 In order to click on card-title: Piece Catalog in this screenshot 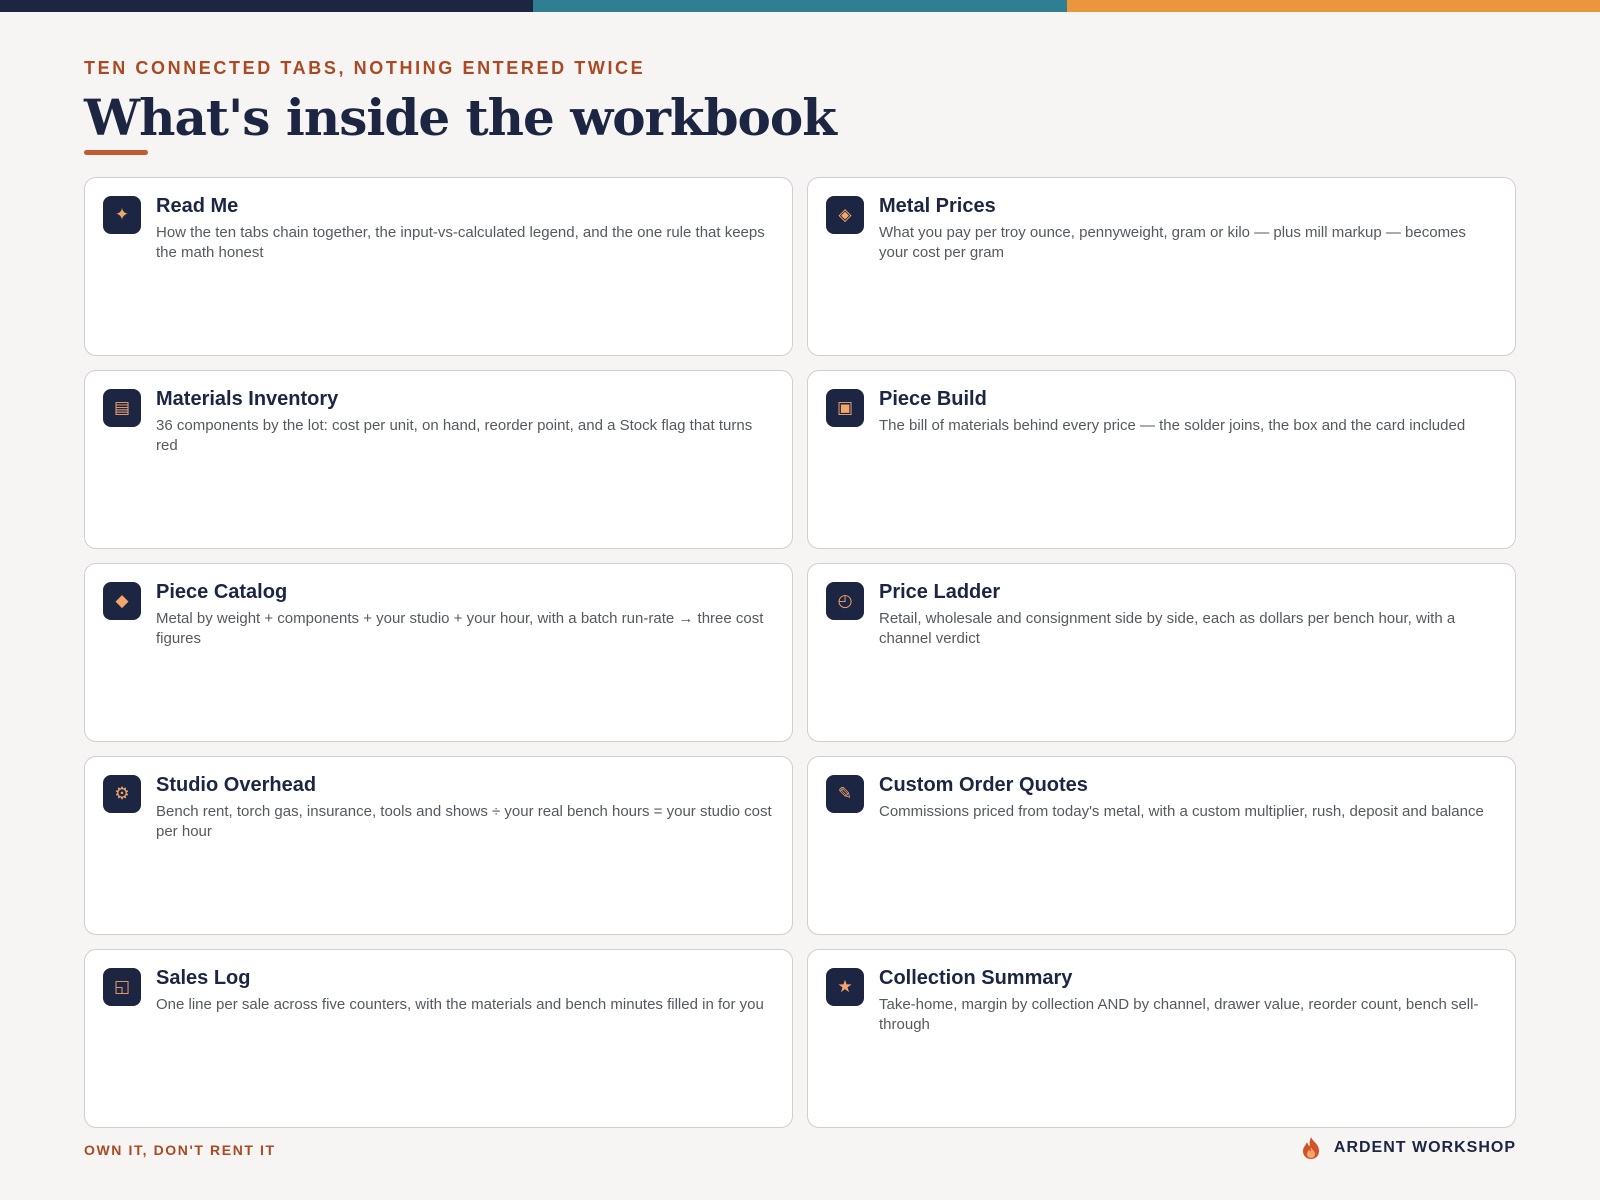, I will do `click(222, 592)`.